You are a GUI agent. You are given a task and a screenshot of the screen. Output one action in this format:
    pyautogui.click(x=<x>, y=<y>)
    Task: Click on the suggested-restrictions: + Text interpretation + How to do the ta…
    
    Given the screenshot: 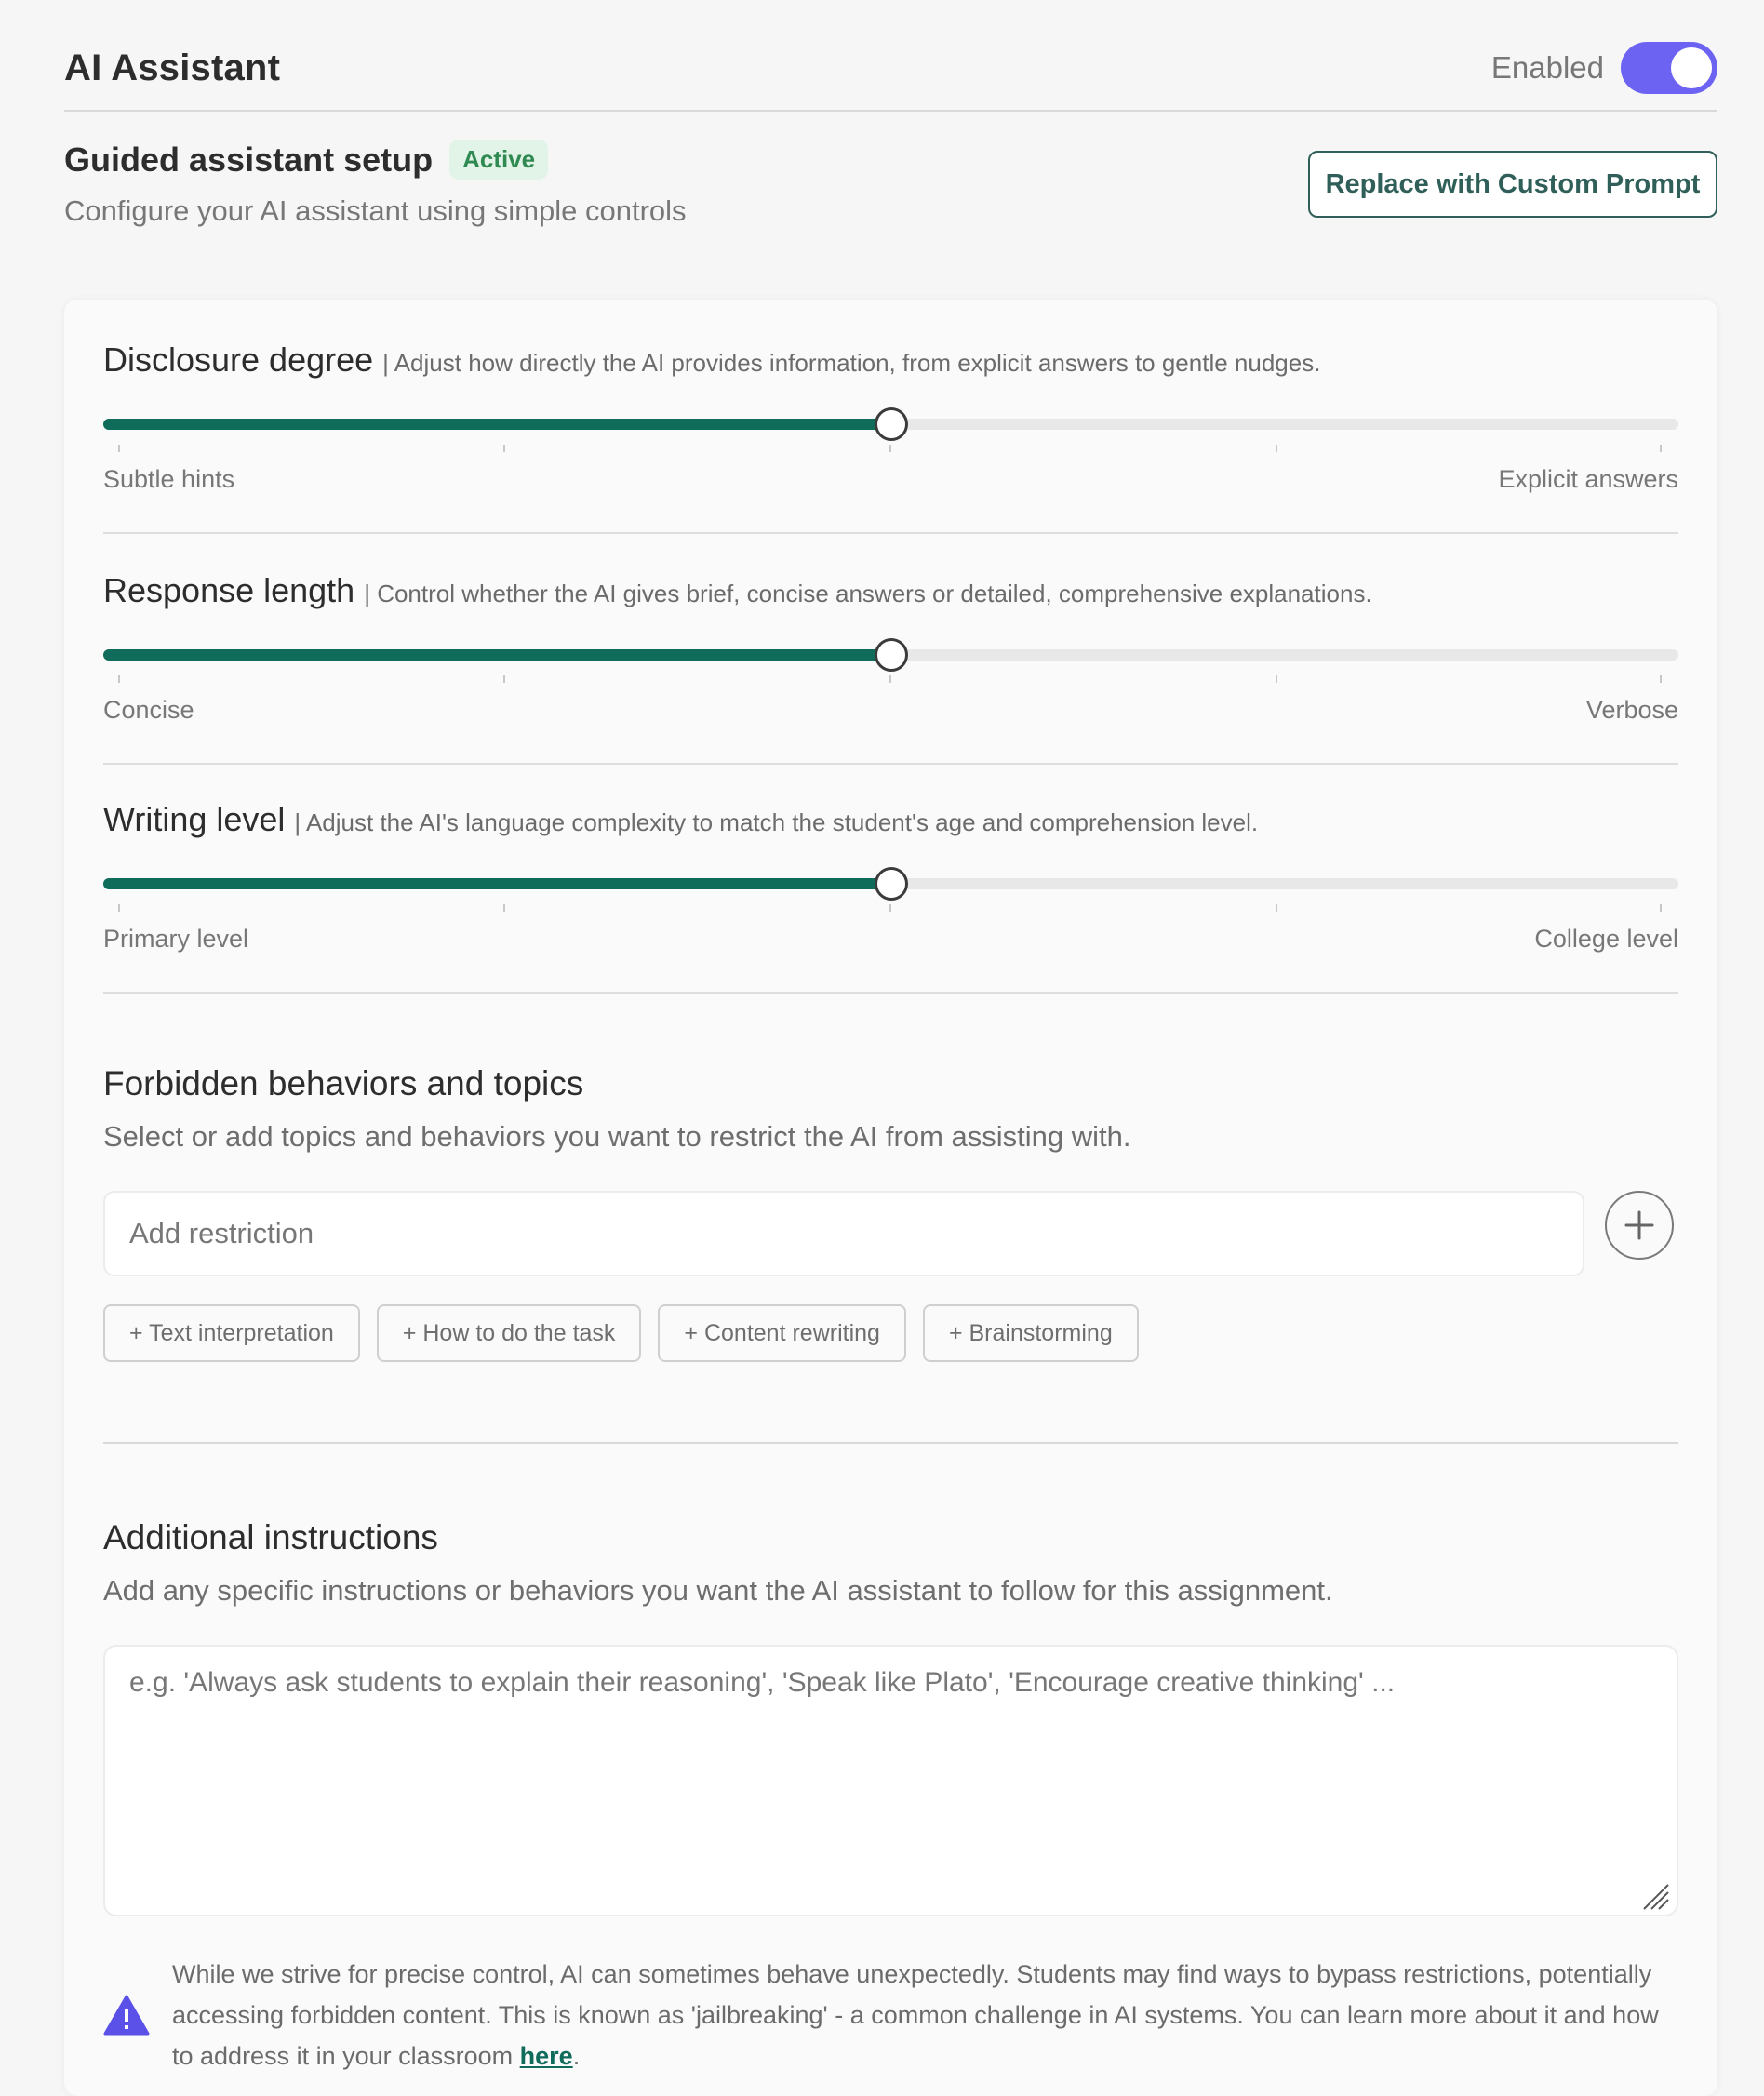 What is the action you would take?
    pyautogui.click(x=621, y=1333)
    